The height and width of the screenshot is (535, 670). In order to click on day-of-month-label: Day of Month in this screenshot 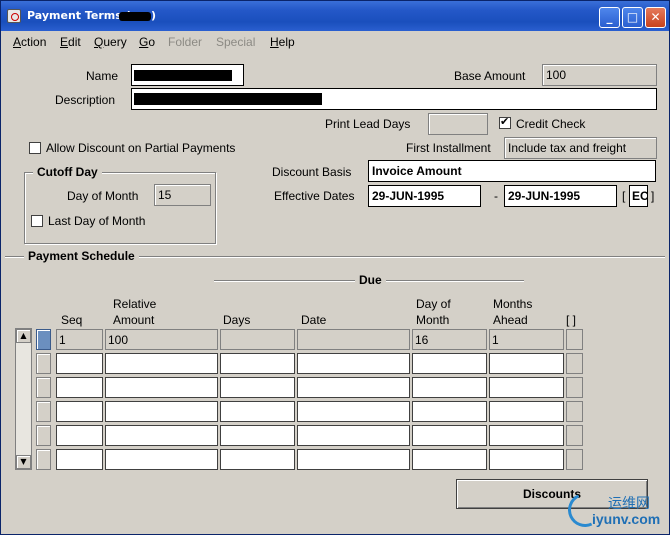, I will do `click(103, 196)`.